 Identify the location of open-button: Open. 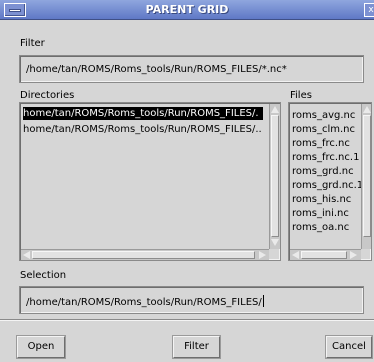
(41, 347).